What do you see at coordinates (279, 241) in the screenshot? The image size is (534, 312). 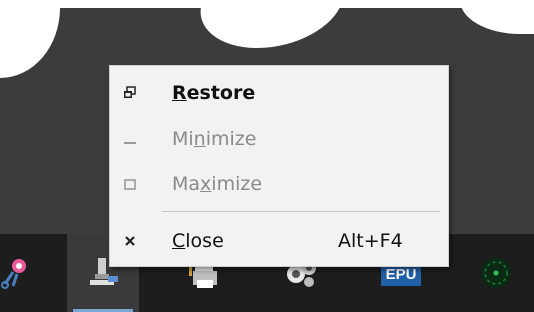 I see `menu-item-close: Close Alt+F4` at bounding box center [279, 241].